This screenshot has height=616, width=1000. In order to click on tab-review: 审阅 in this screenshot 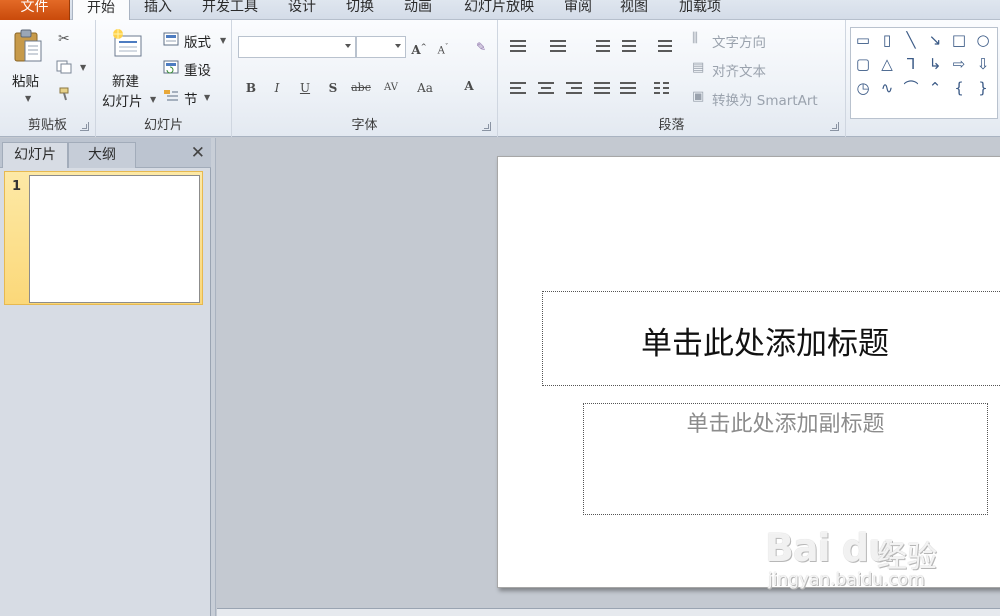, I will do `click(578, 10)`.